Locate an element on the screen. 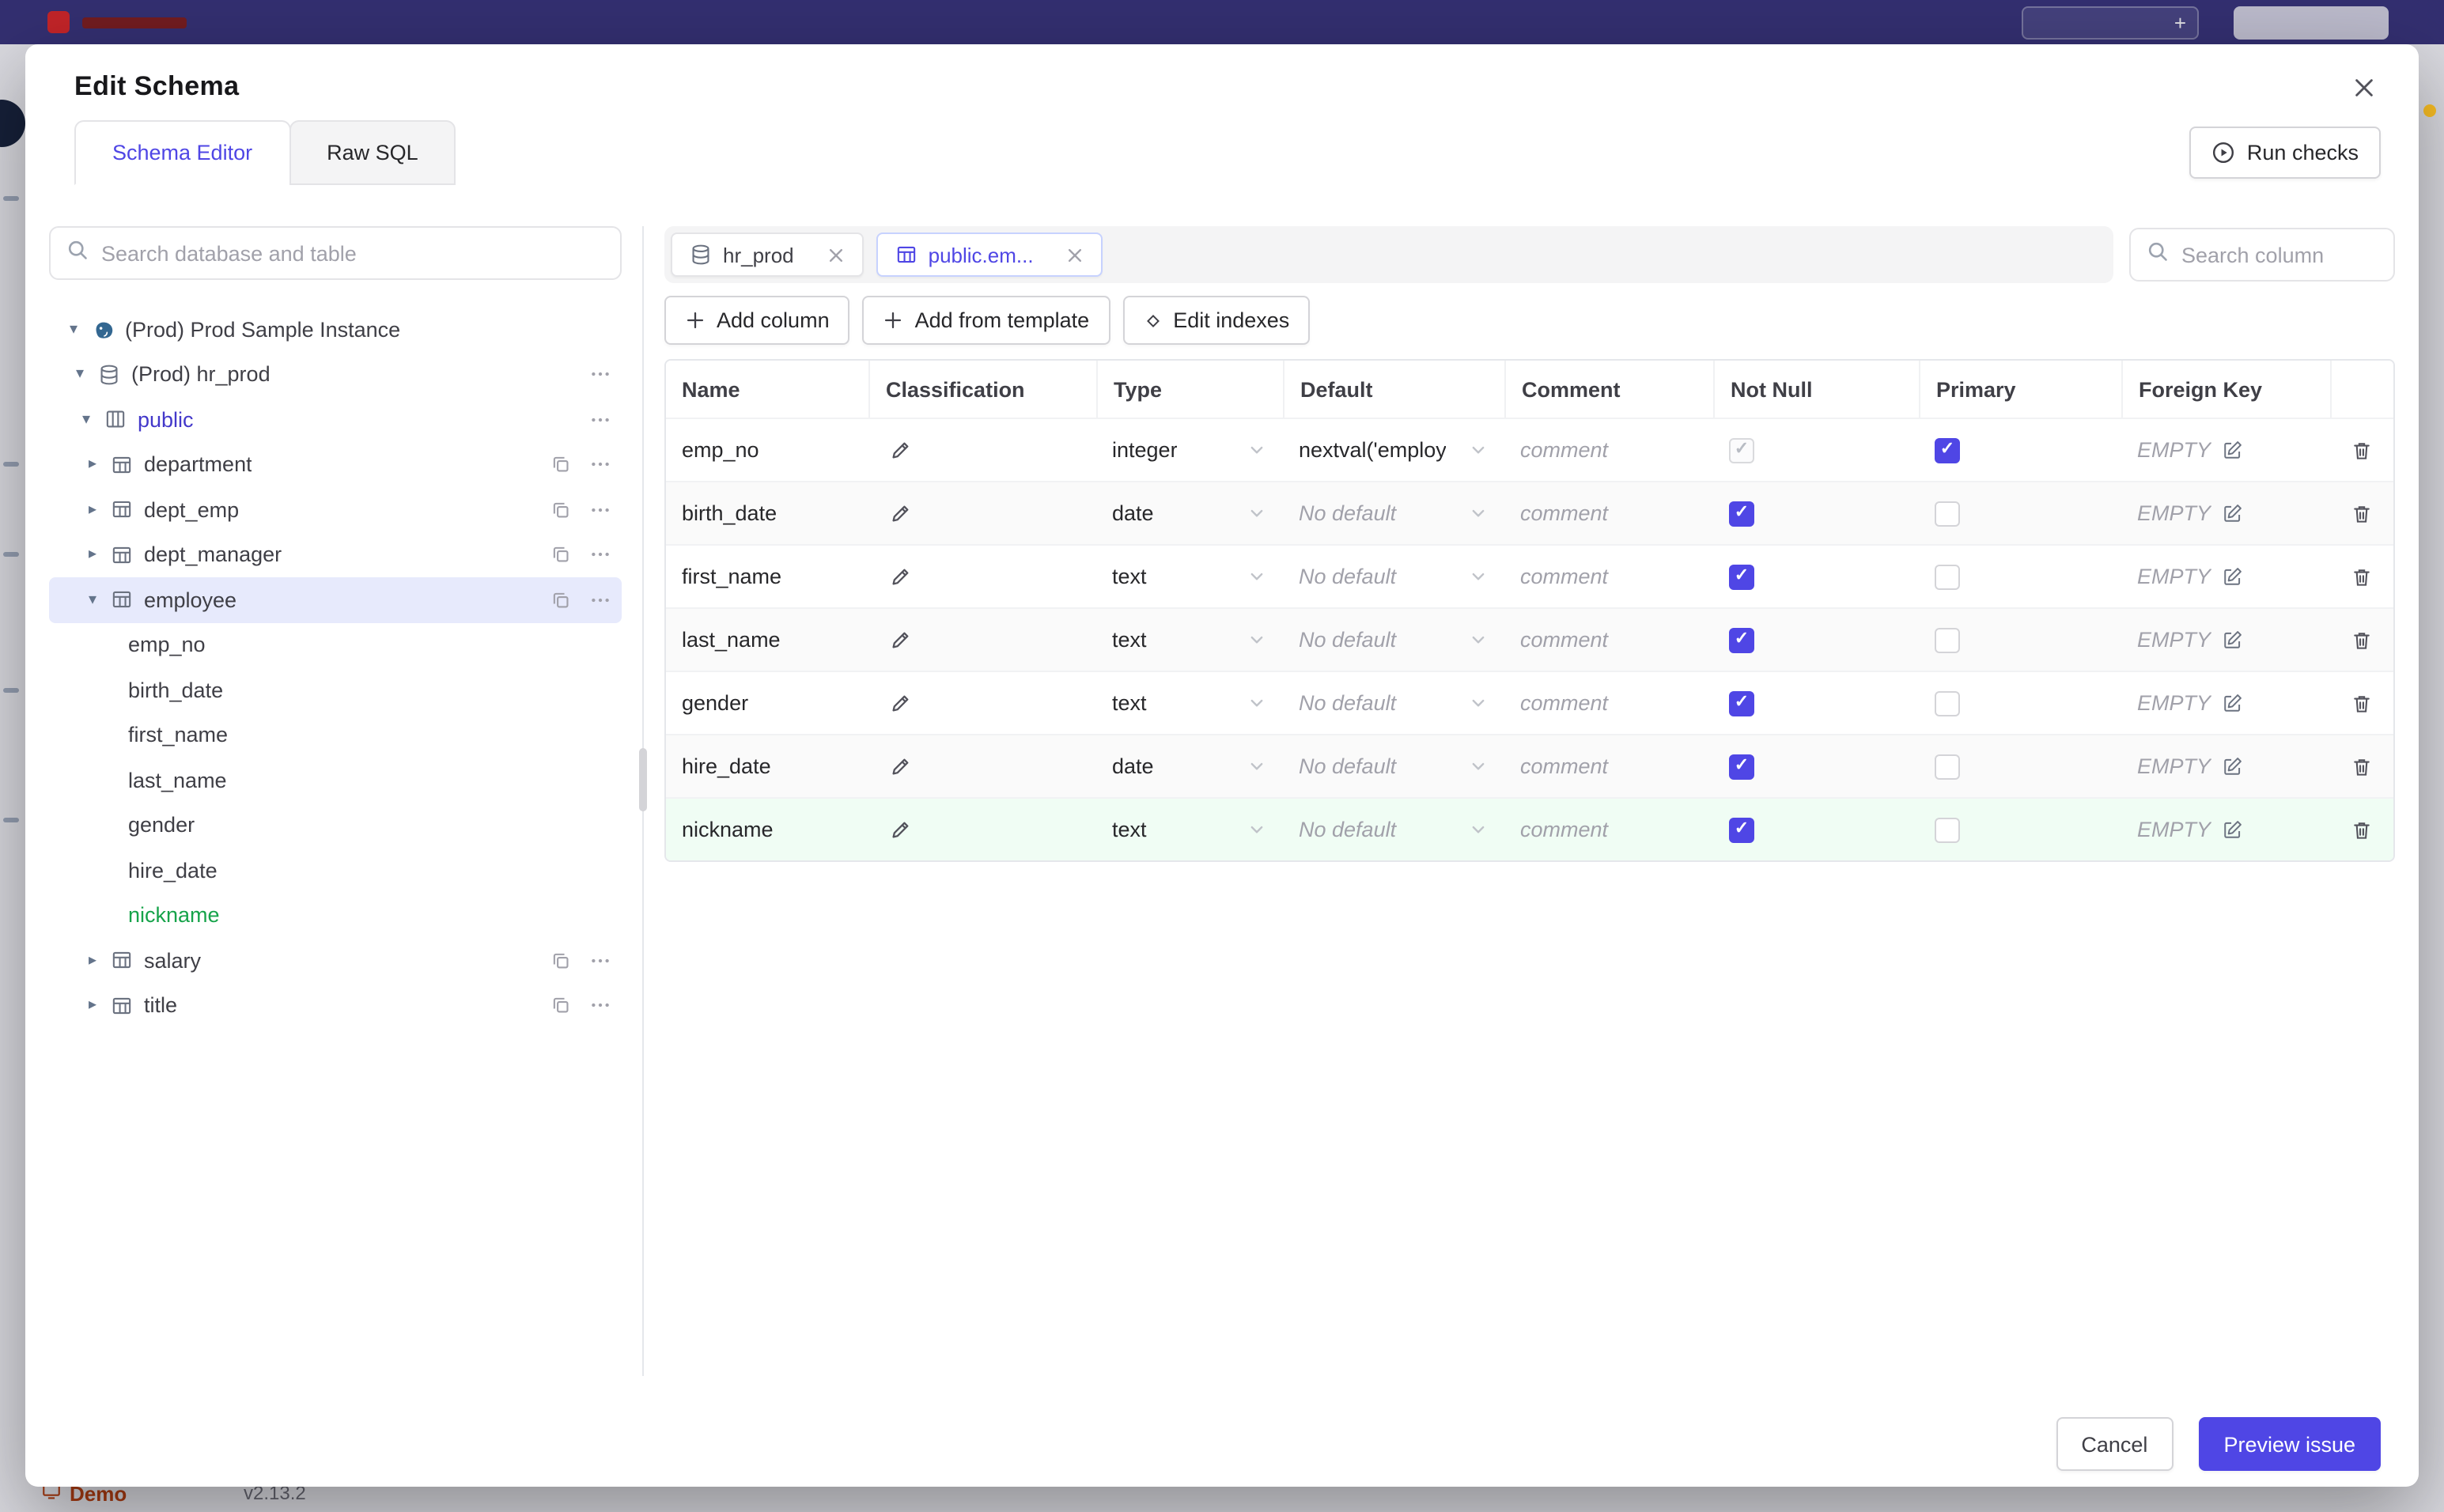  edit-indexes-button: Edit indexes is located at coordinates (1216, 320).